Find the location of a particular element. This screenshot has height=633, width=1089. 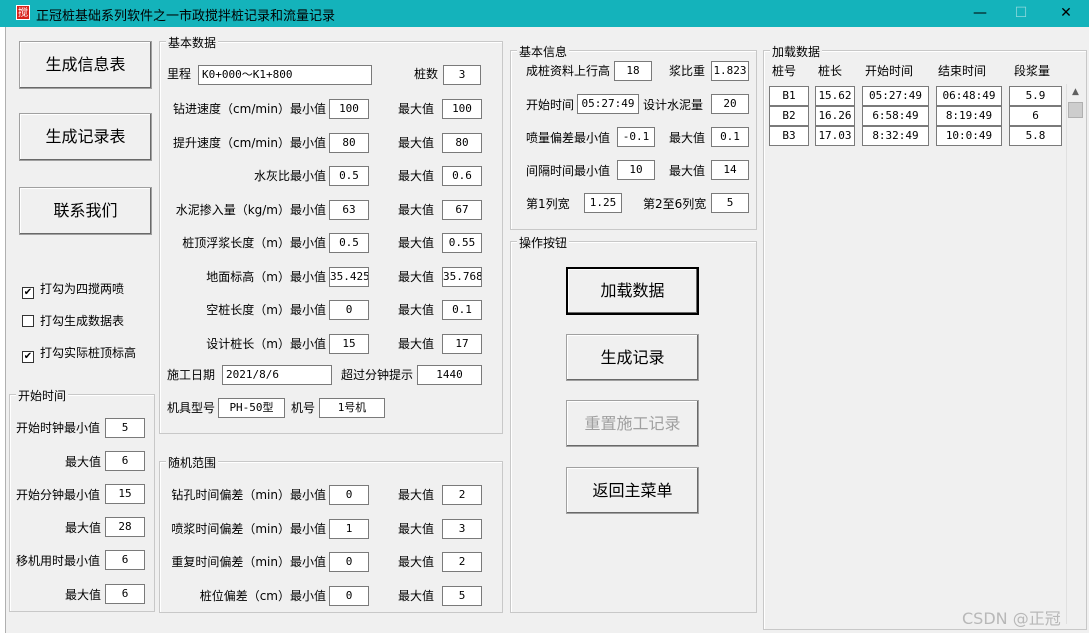

minute-max-field: 28 is located at coordinates (125, 527).